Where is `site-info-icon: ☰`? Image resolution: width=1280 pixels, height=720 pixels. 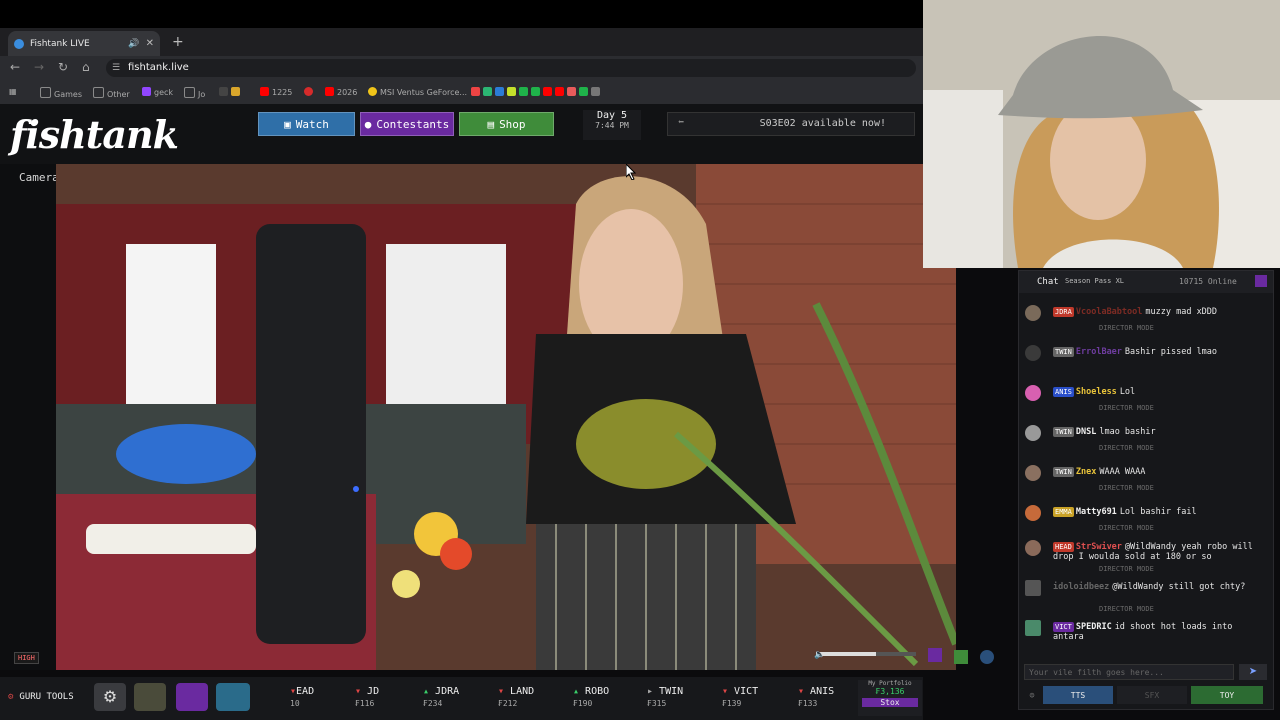 site-info-icon: ☰ is located at coordinates (116, 68).